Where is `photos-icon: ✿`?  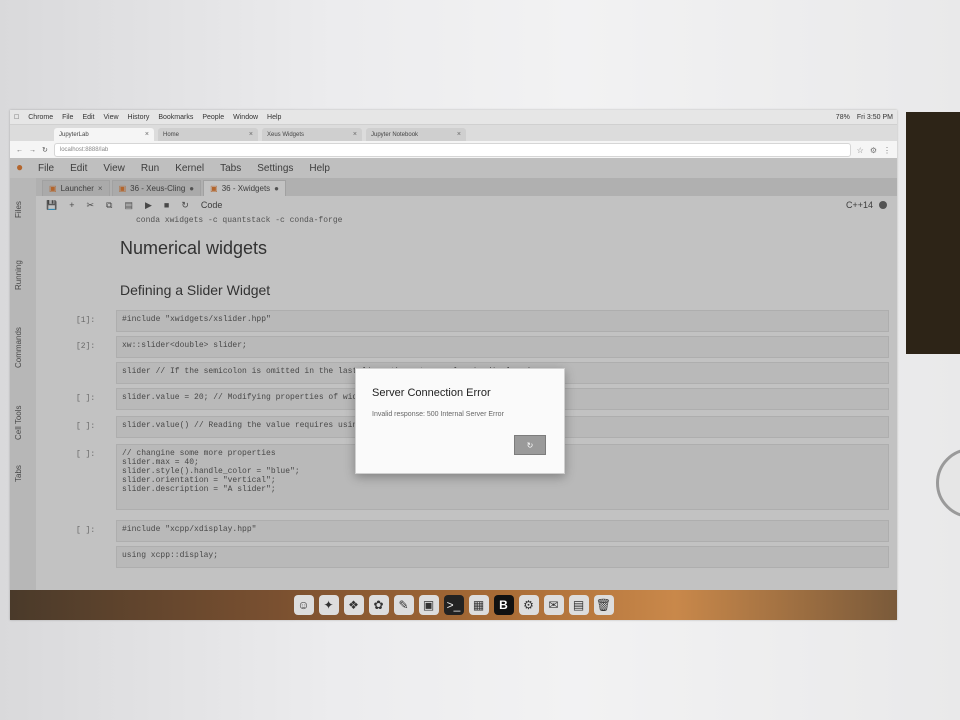 photos-icon: ✿ is located at coordinates (378, 605).